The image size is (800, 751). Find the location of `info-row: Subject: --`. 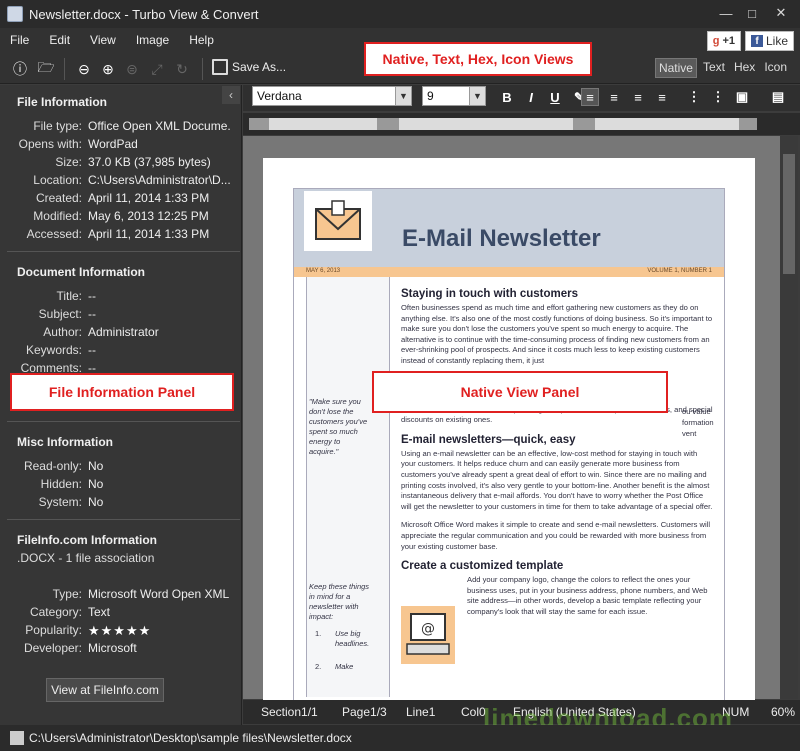

info-row: Subject: -- is located at coordinates (67, 314).